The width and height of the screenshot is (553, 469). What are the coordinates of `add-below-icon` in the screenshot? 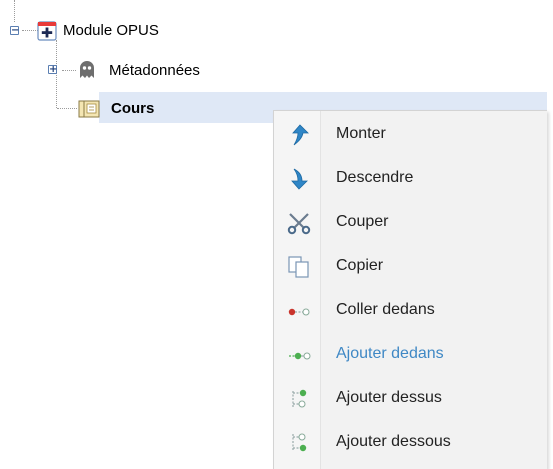 It's located at (299, 443).